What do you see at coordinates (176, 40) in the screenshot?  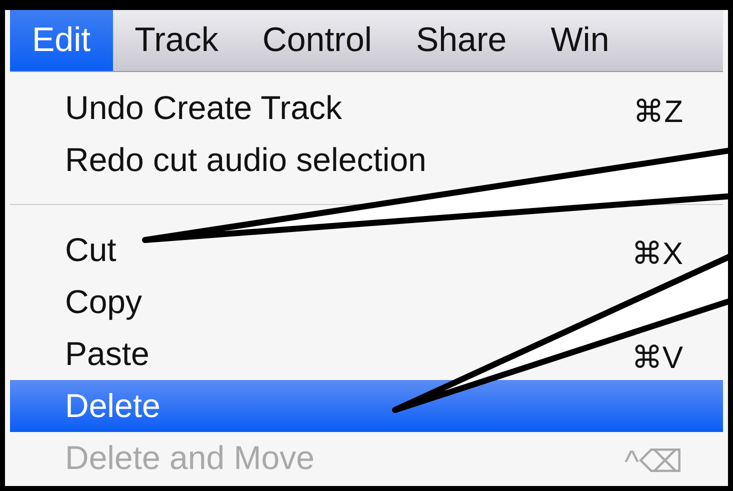 I see `menu-title: Track` at bounding box center [176, 40].